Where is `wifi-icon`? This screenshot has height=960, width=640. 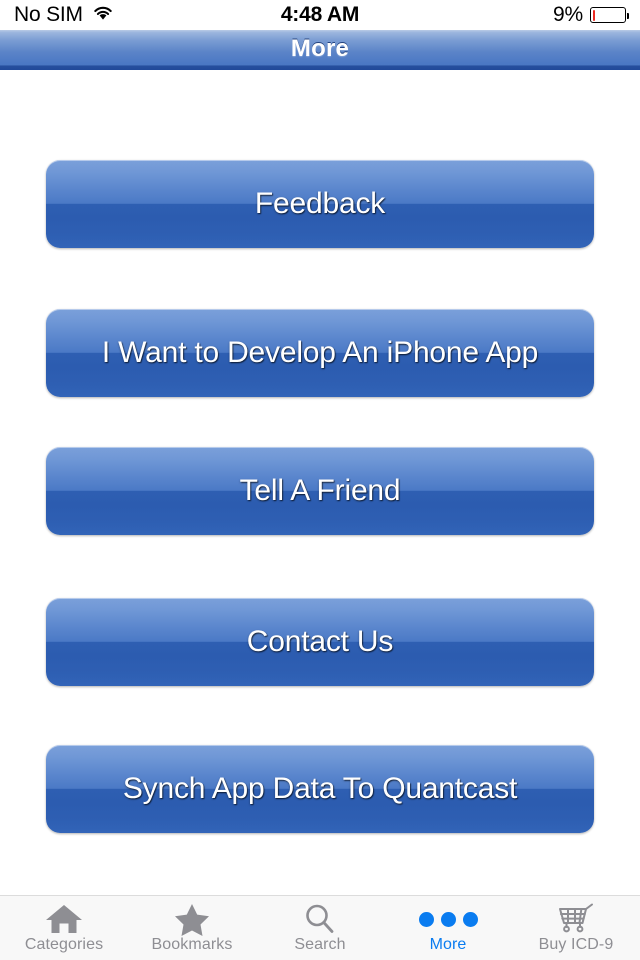
wifi-icon is located at coordinates (103, 15).